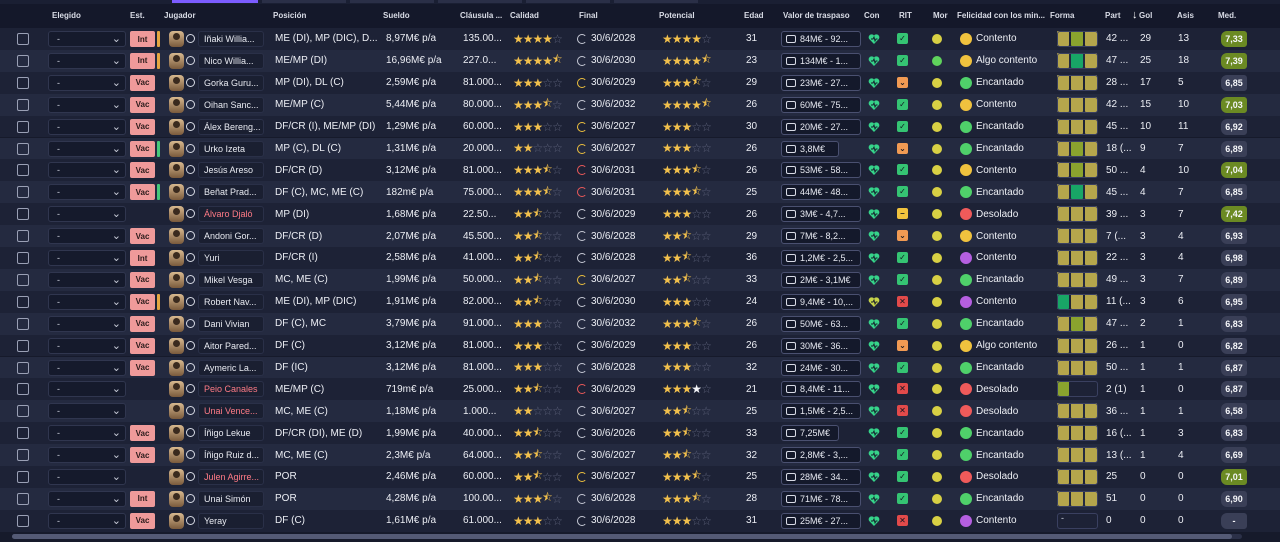 Image resolution: width=1280 pixels, height=542 pixels. What do you see at coordinates (231, 214) in the screenshot?
I see `player-name: Álvaro Djaló` at bounding box center [231, 214].